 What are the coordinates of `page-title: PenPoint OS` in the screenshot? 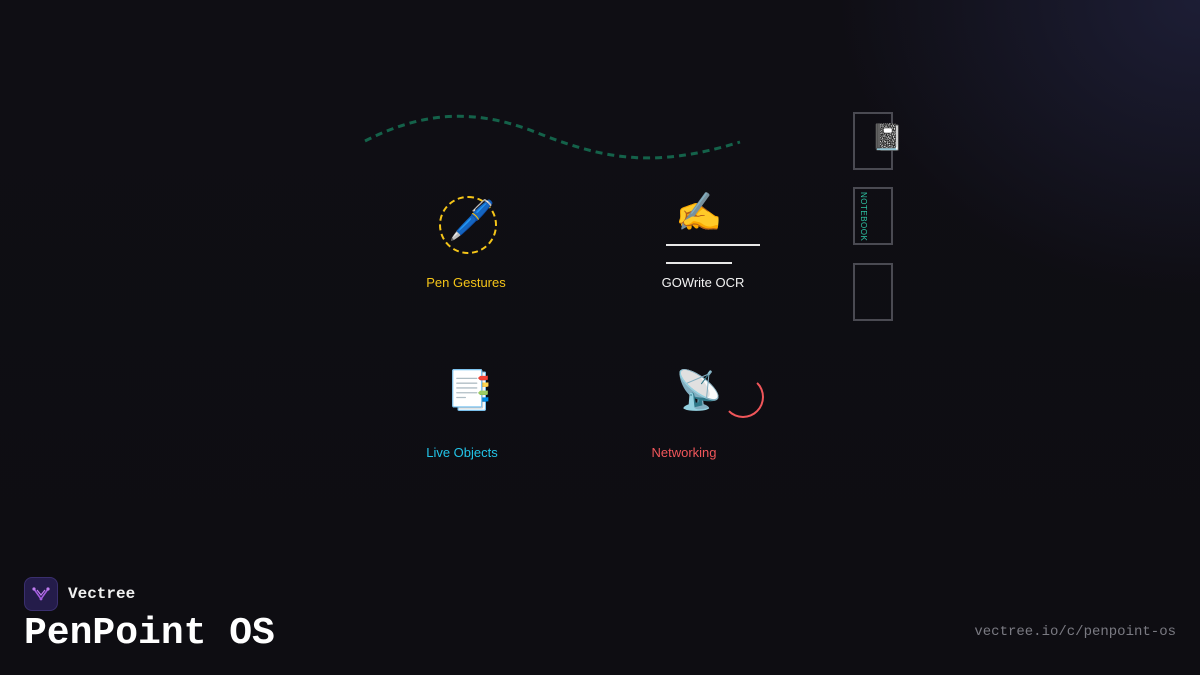 It's located at (149, 633).